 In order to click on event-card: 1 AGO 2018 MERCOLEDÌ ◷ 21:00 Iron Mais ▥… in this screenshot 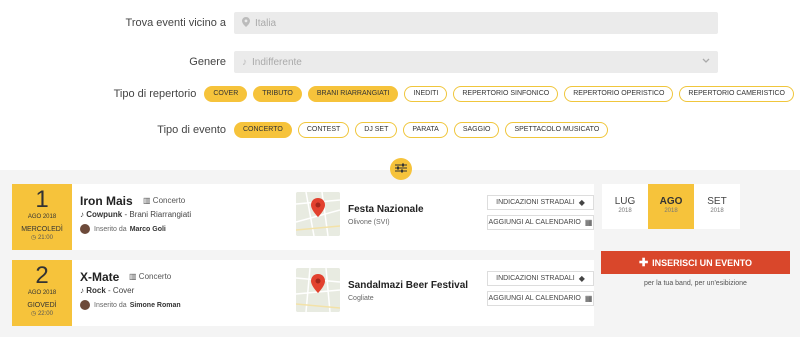, I will do `click(303, 217)`.